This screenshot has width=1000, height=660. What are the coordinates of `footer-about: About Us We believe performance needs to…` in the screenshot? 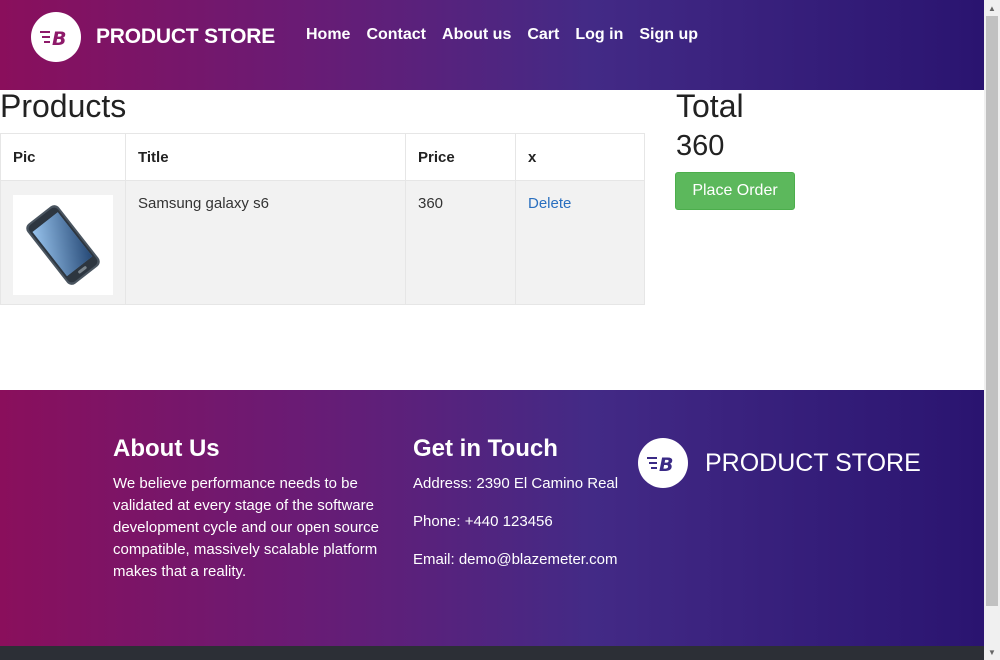 It's located at (248, 509).